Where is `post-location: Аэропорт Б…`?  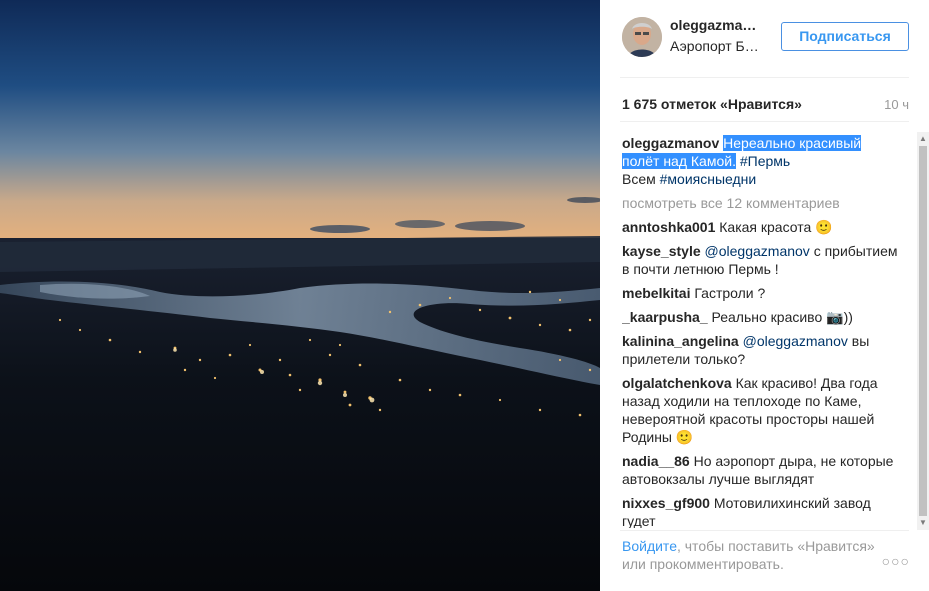
post-location: Аэропорт Б… is located at coordinates (715, 46).